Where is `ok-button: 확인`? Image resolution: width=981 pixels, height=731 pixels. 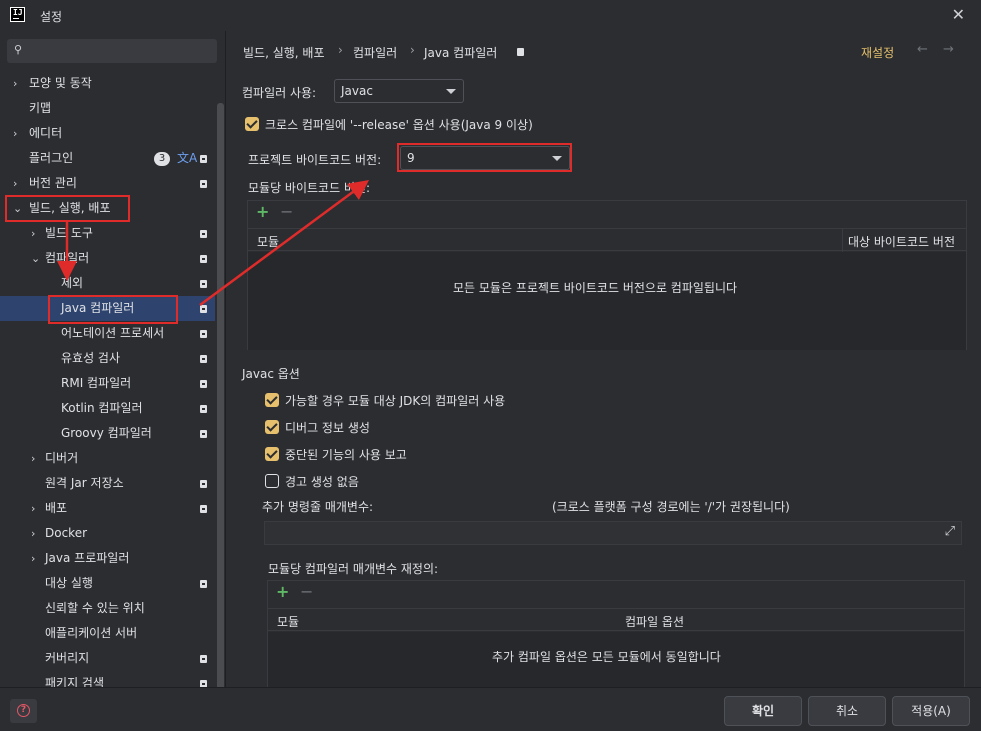 ok-button: 확인 is located at coordinates (763, 711).